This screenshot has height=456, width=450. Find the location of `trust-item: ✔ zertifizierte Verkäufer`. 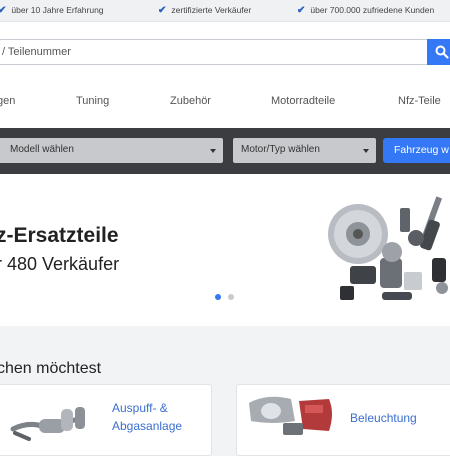

trust-item: ✔ zertifizierte Verkäufer is located at coordinates (204, 10).